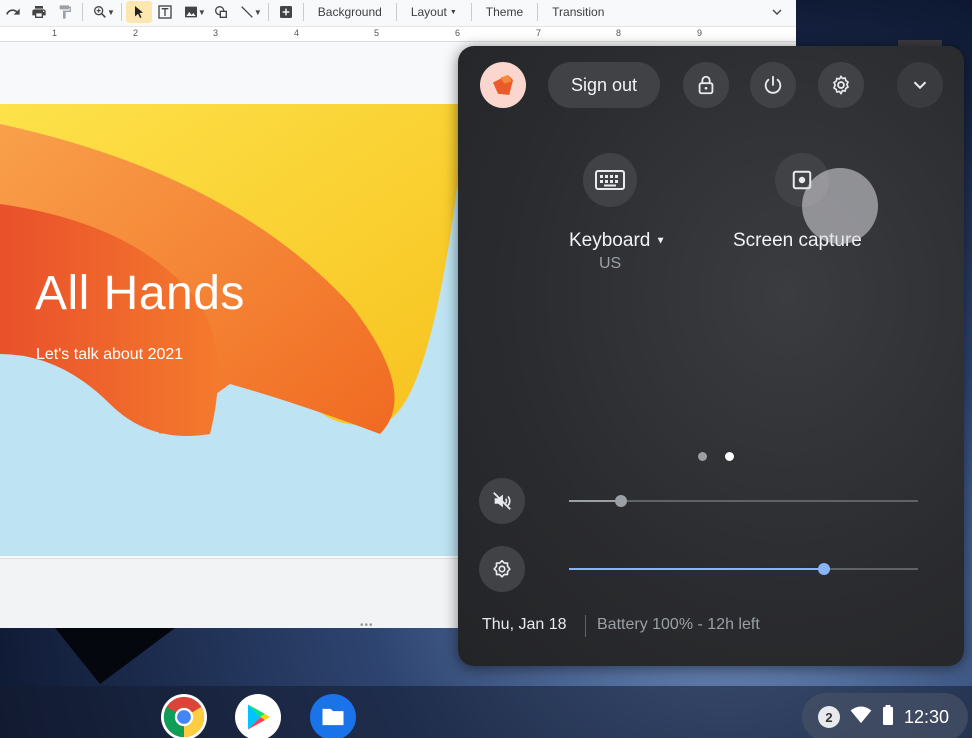  I want to click on keyboard-icon, so click(610, 180).